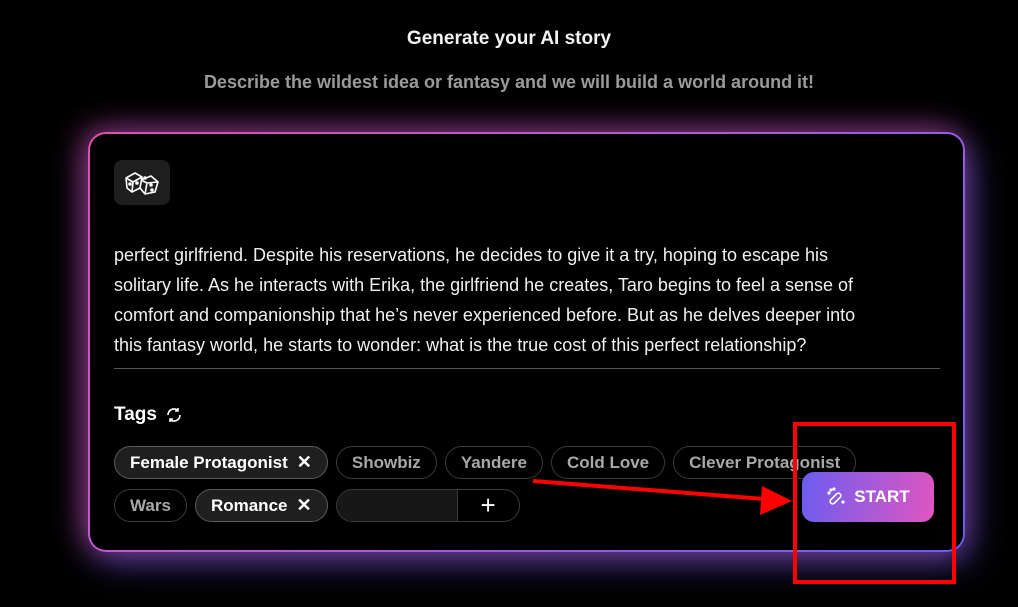  I want to click on dice-icon, so click(142, 183).